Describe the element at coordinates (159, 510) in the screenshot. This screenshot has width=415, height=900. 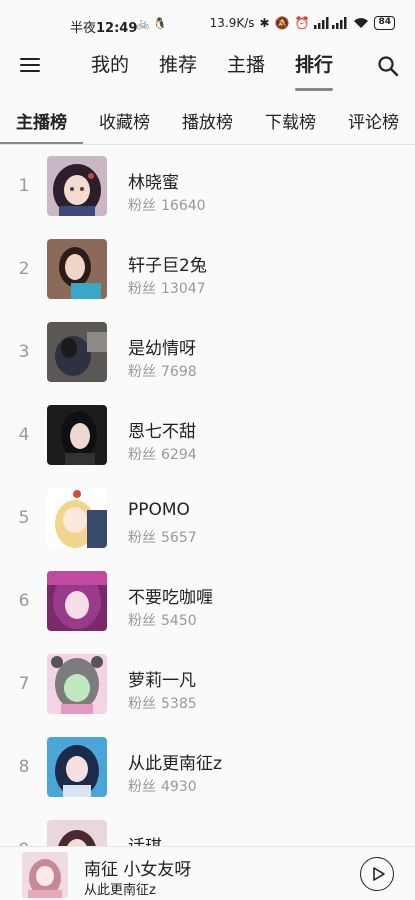
I see `anchor-name: PPOMO` at that location.